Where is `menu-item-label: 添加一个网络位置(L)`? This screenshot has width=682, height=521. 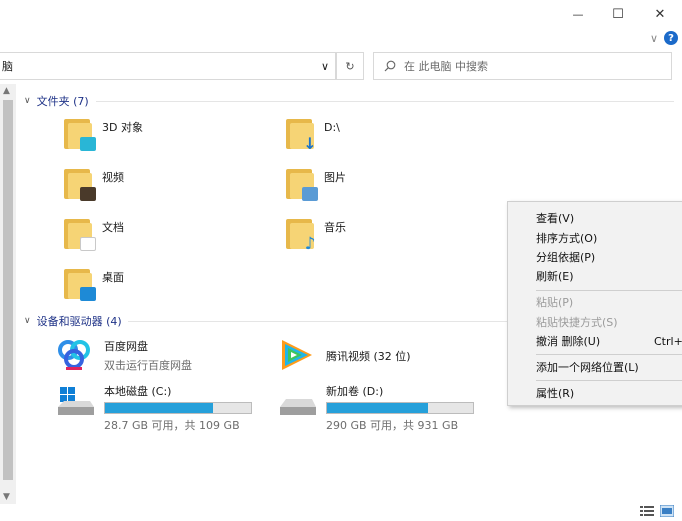
menu-item-label: 添加一个网络位置(L) is located at coordinates (587, 367).